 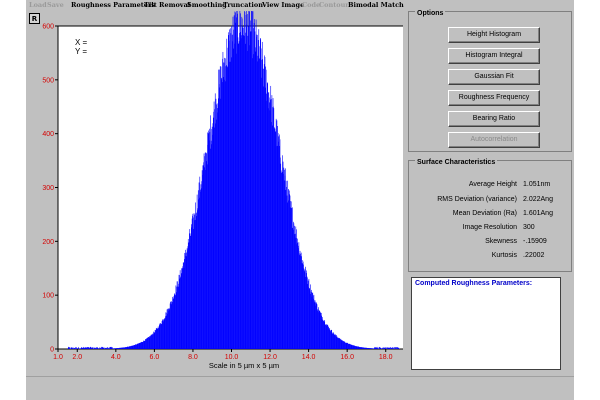 What do you see at coordinates (48, 134) in the screenshot?
I see `y-tick-label: 400` at bounding box center [48, 134].